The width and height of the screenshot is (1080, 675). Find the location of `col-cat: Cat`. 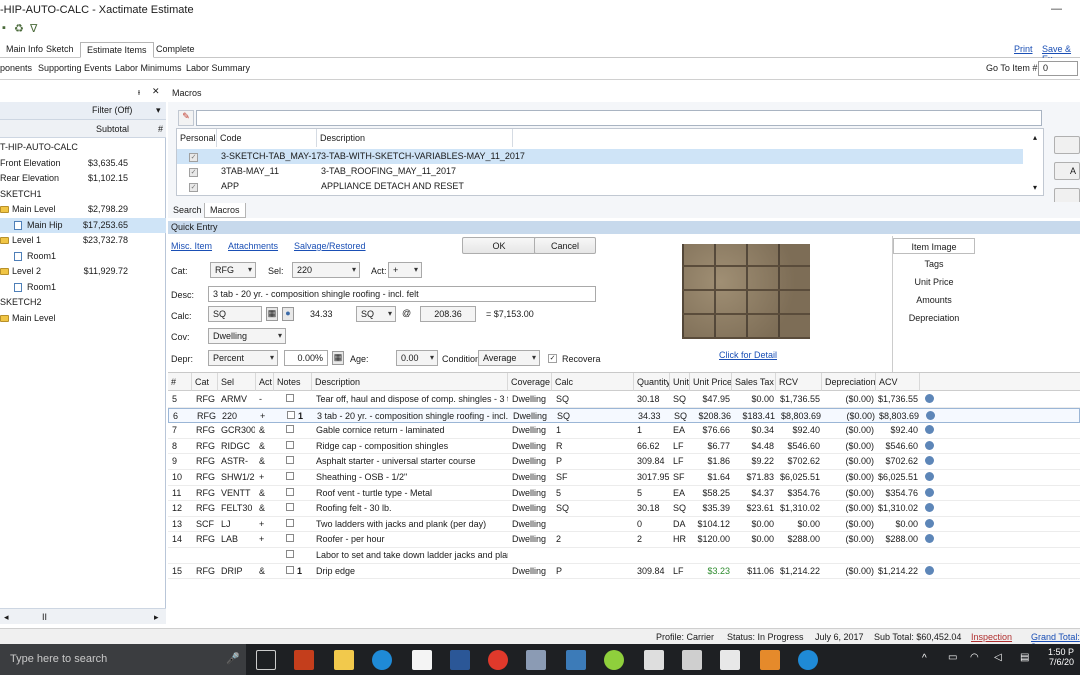

col-cat: Cat is located at coordinates (205, 382).